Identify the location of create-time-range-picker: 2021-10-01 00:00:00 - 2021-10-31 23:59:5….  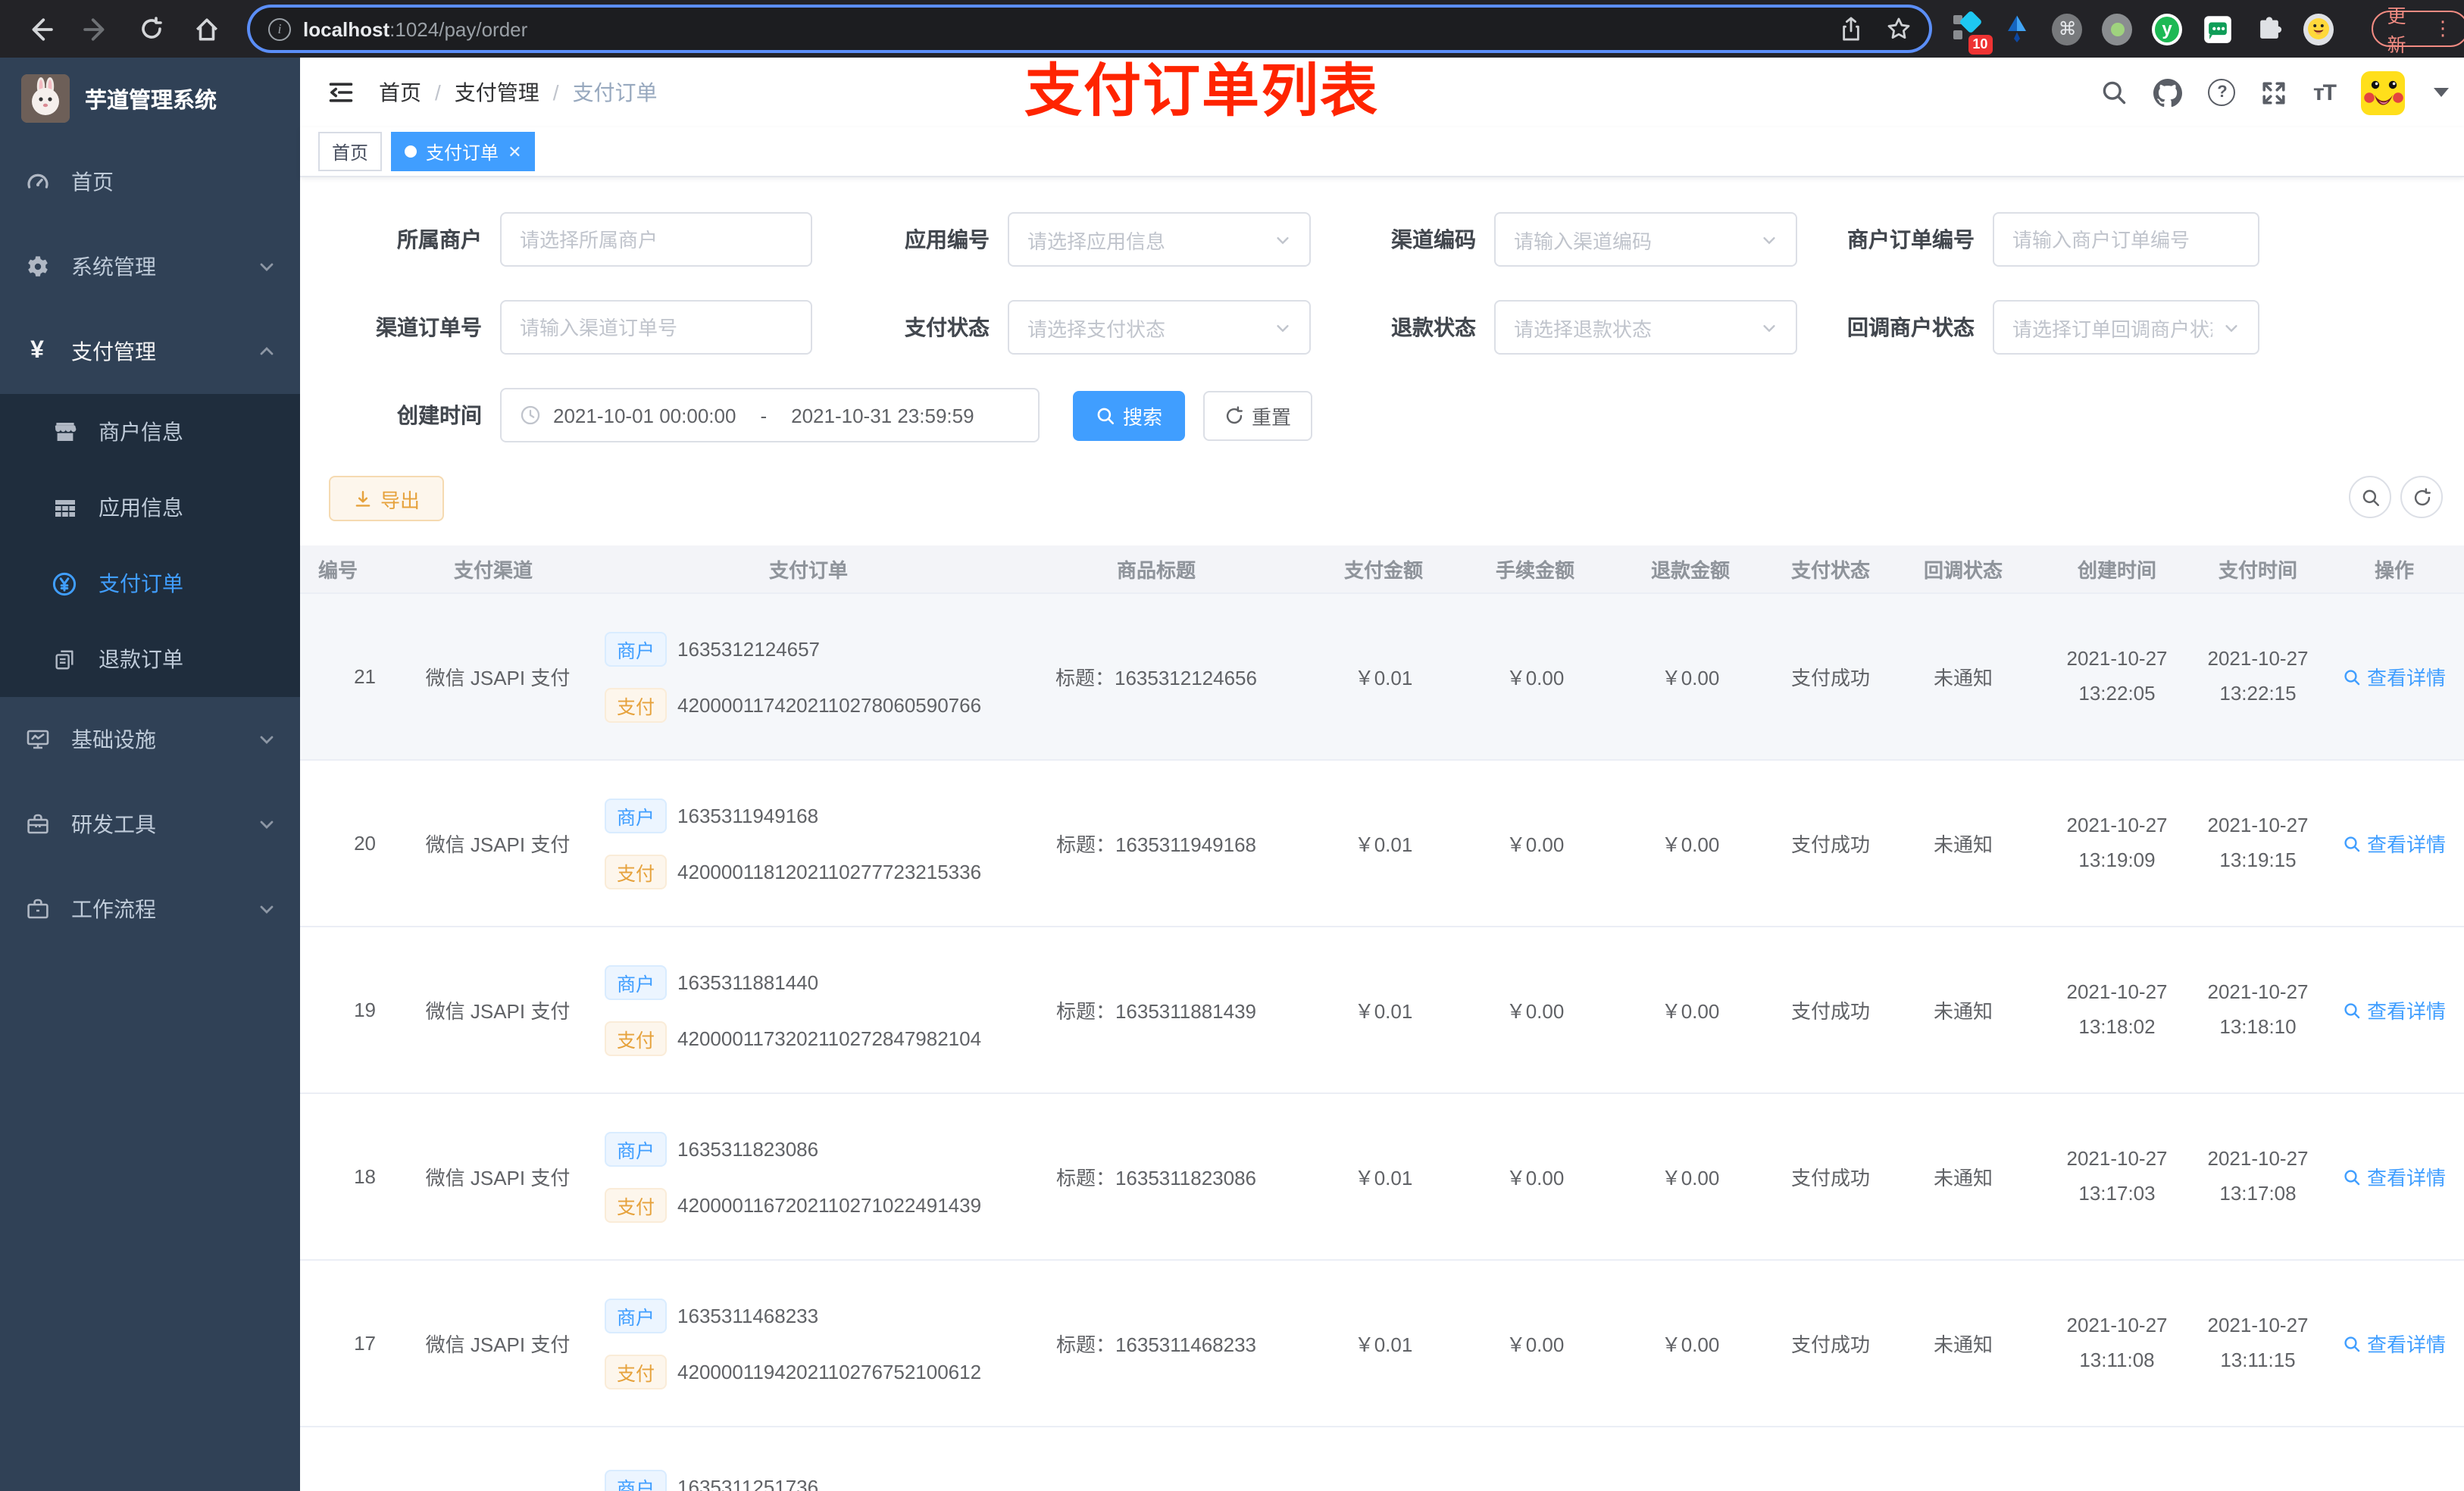
(770, 415).